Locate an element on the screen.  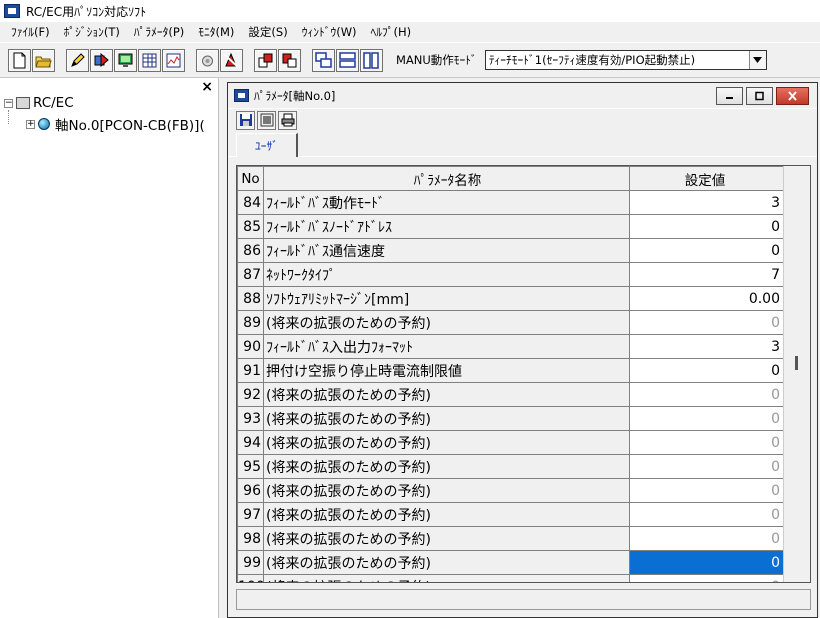
table-row: 90 ﾌｨｰﾙﾄﾞﾊﾞｽ入出力ﾌｫｰﾏｯﾄ 3 is located at coordinates (510, 346).